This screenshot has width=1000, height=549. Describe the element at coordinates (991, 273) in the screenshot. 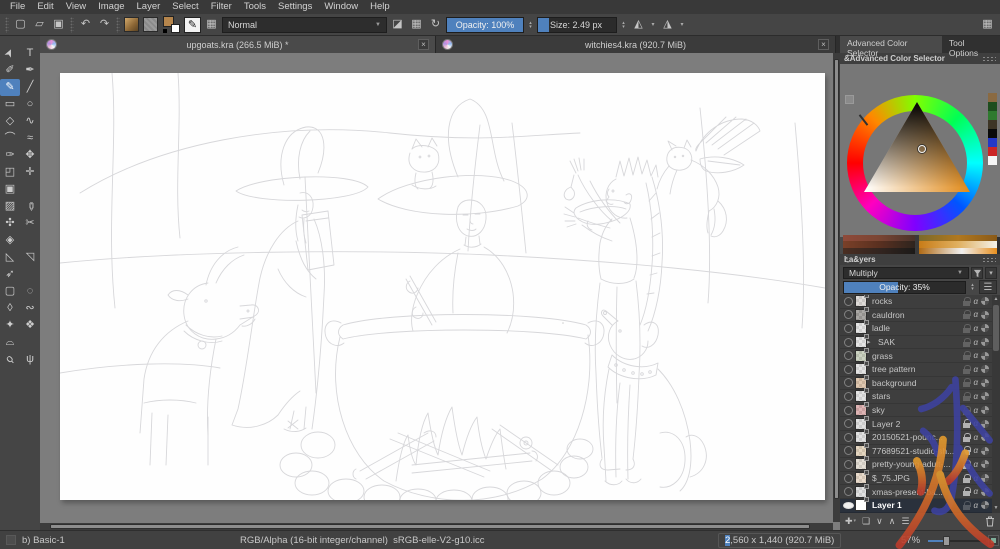

I see `layer-filter-dropdown: ▾` at that location.